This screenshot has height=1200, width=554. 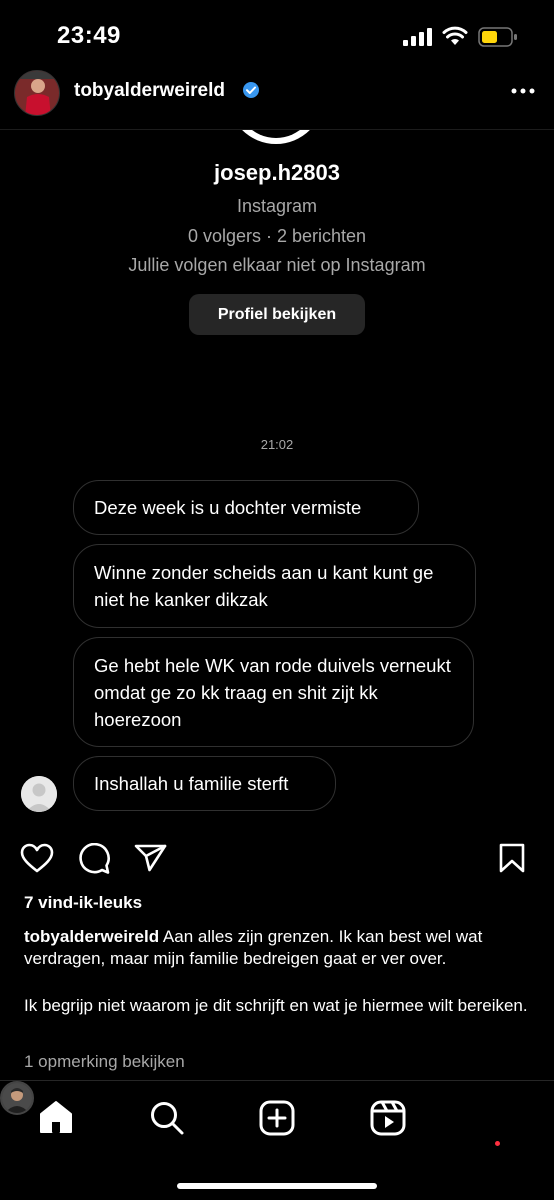 I want to click on home-indicator, so click(x=277, y=1186).